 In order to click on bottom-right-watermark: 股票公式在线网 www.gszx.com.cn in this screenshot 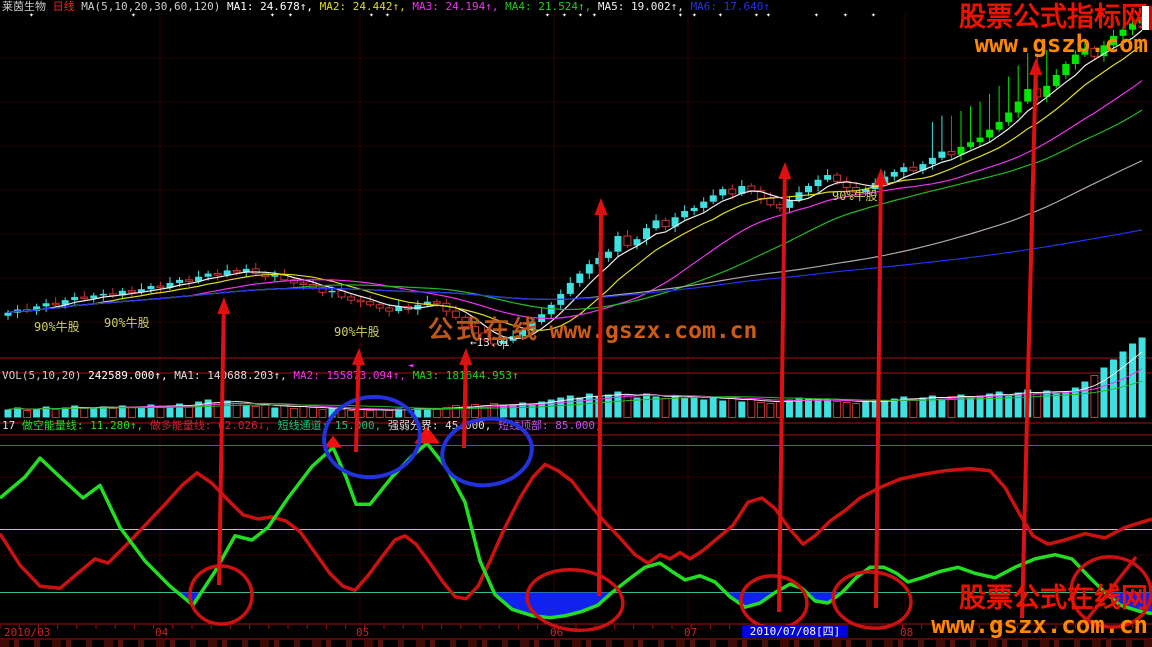, I will do `click(1039, 611)`.